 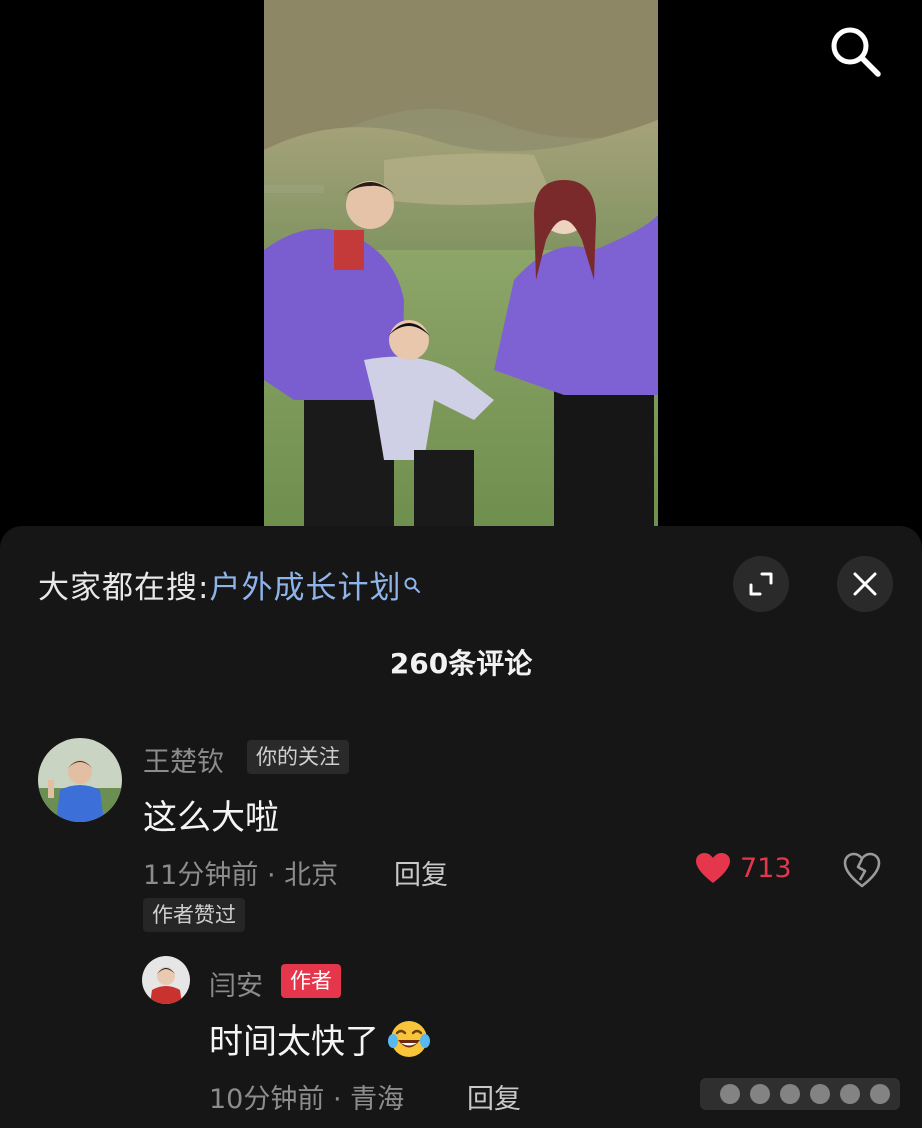 I want to click on author-liked-badge: 作者赞过, so click(x=194, y=915).